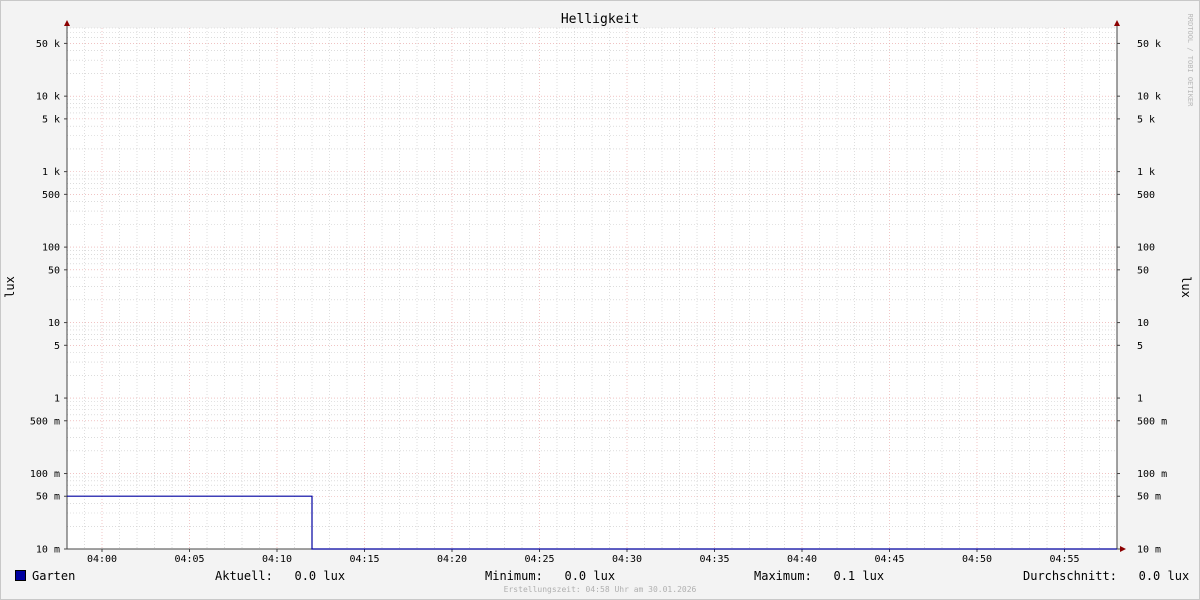  What do you see at coordinates (1070, 576) in the screenshot?
I see `average-label: Durchschnitt:` at bounding box center [1070, 576].